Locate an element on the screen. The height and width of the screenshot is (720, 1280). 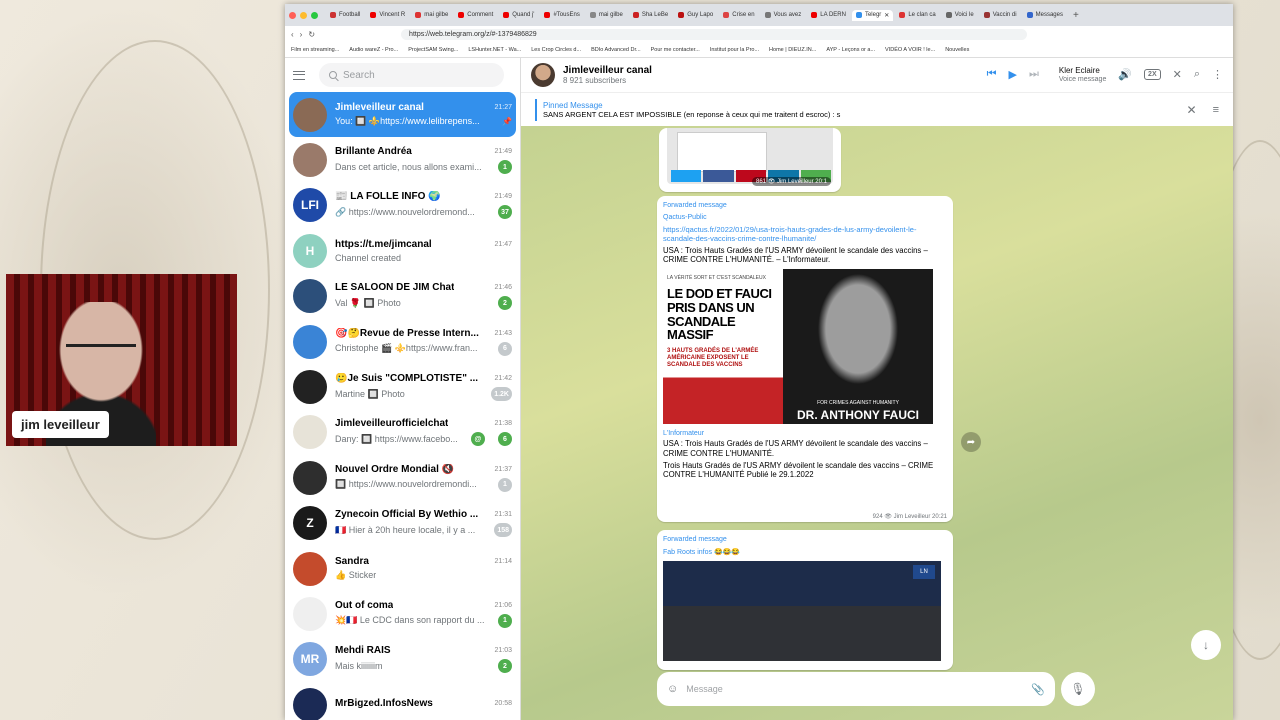
browser-tab: Sha LeBe is located at coordinates (650, 15).